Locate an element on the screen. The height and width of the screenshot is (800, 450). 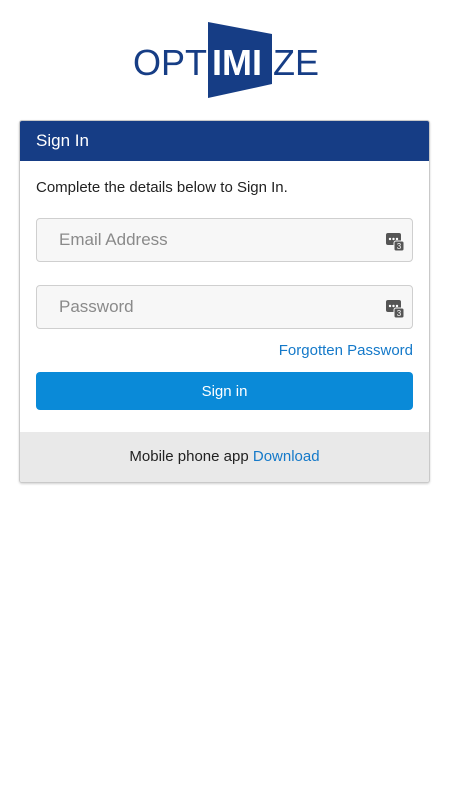
card-header: Sign In is located at coordinates (224, 141).